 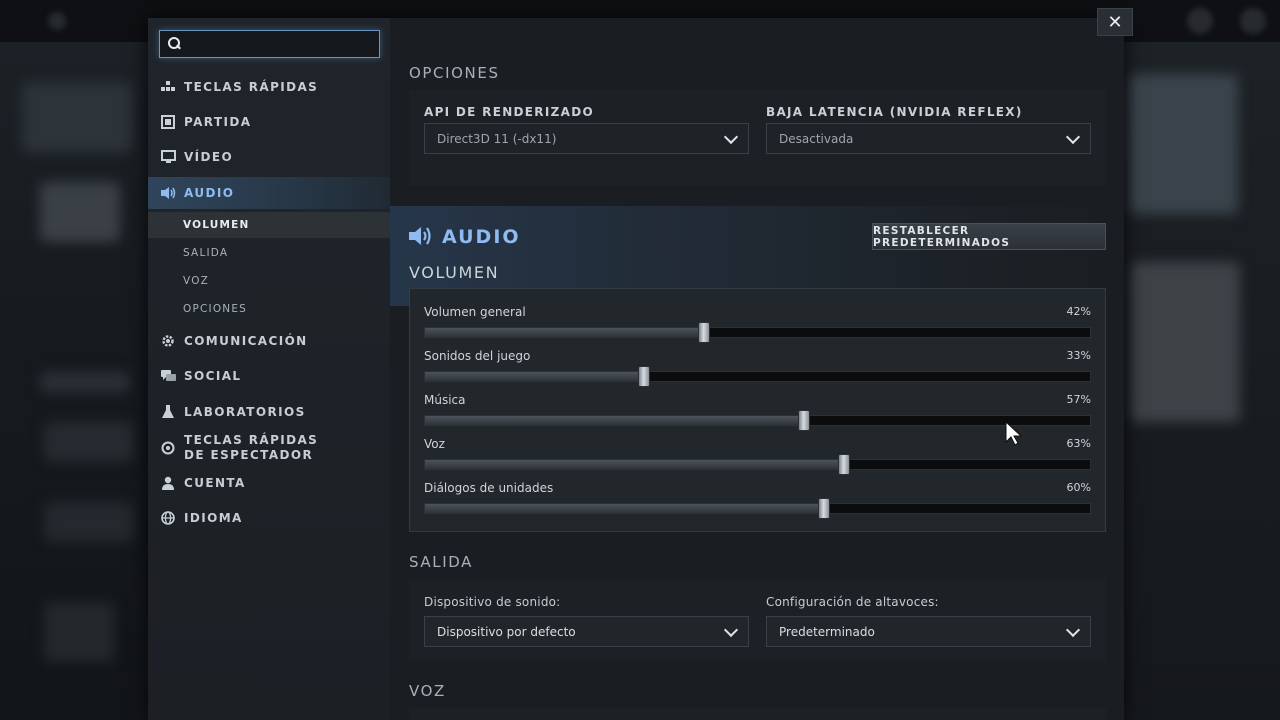 What do you see at coordinates (586, 138) in the screenshot?
I see `render-api-dropdown: Direct3D 11 (-dx11)` at bounding box center [586, 138].